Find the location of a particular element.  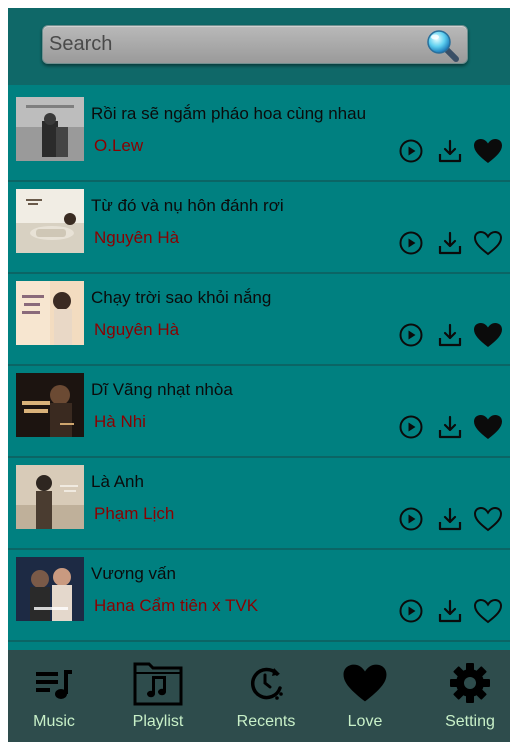

recents-icon is located at coordinates (266, 683).